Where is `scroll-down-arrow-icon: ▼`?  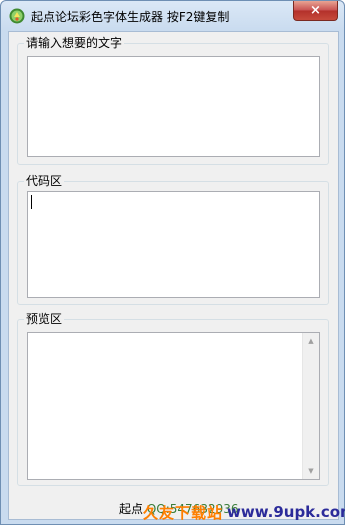
scroll-down-arrow-icon: ▼ is located at coordinates (311, 471).